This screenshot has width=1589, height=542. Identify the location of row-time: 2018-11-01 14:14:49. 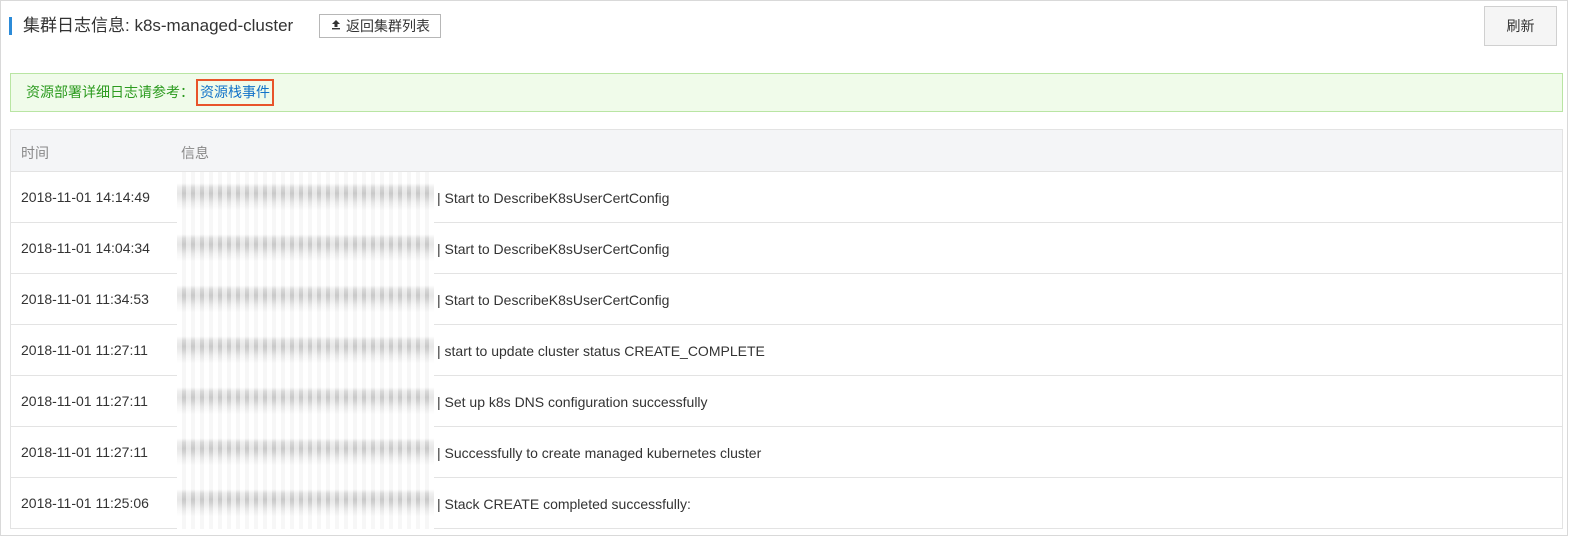
(85, 197).